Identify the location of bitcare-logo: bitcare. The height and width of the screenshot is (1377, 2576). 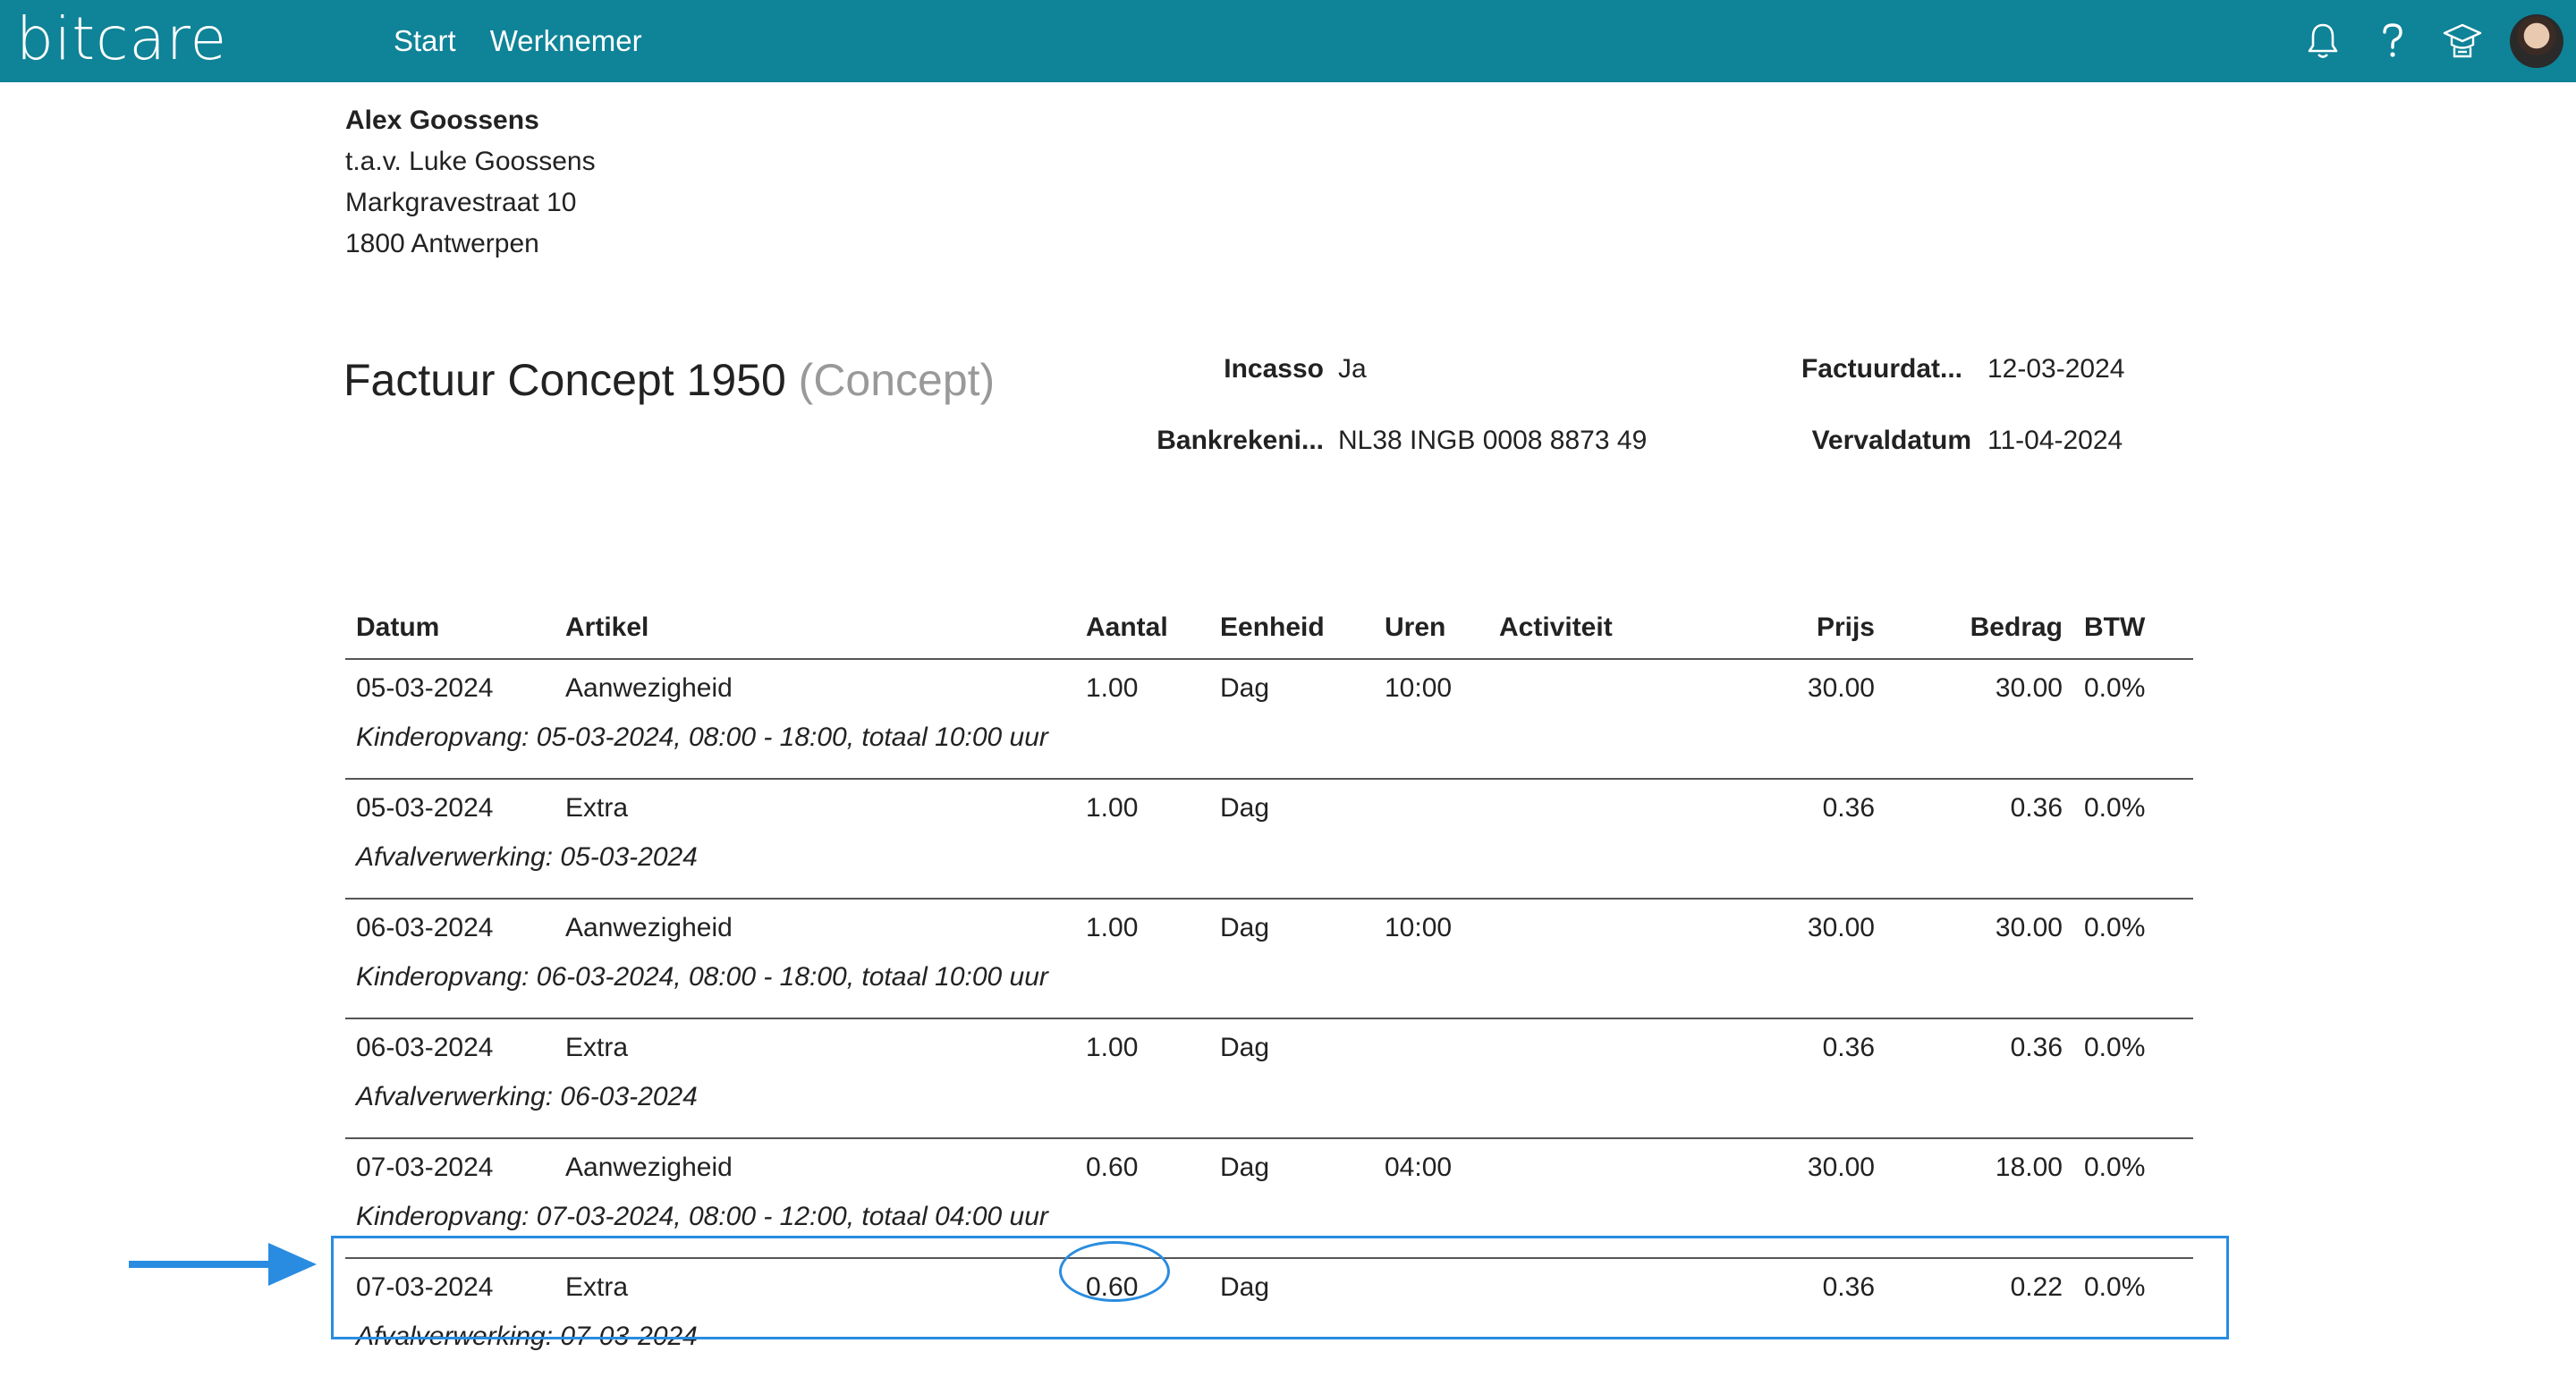
(121, 39).